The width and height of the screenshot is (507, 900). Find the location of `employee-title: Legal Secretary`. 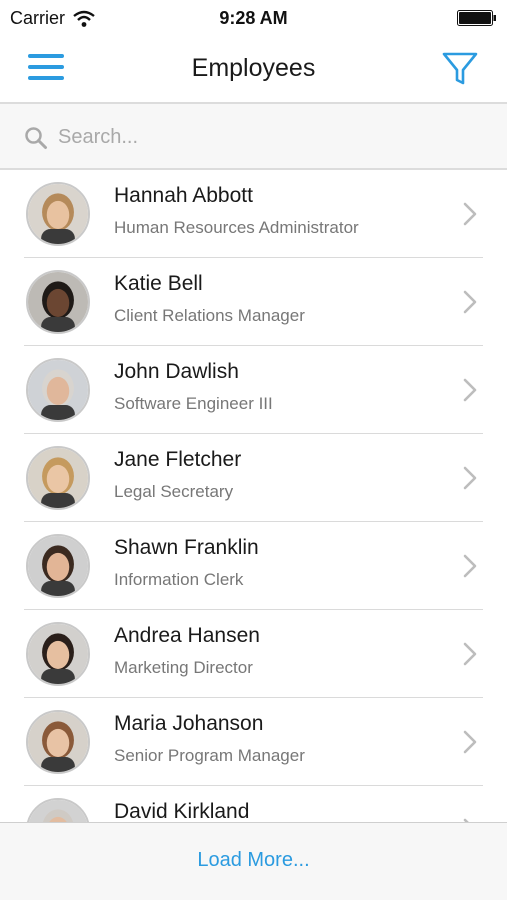

employee-title: Legal Secretary is located at coordinates (174, 491).